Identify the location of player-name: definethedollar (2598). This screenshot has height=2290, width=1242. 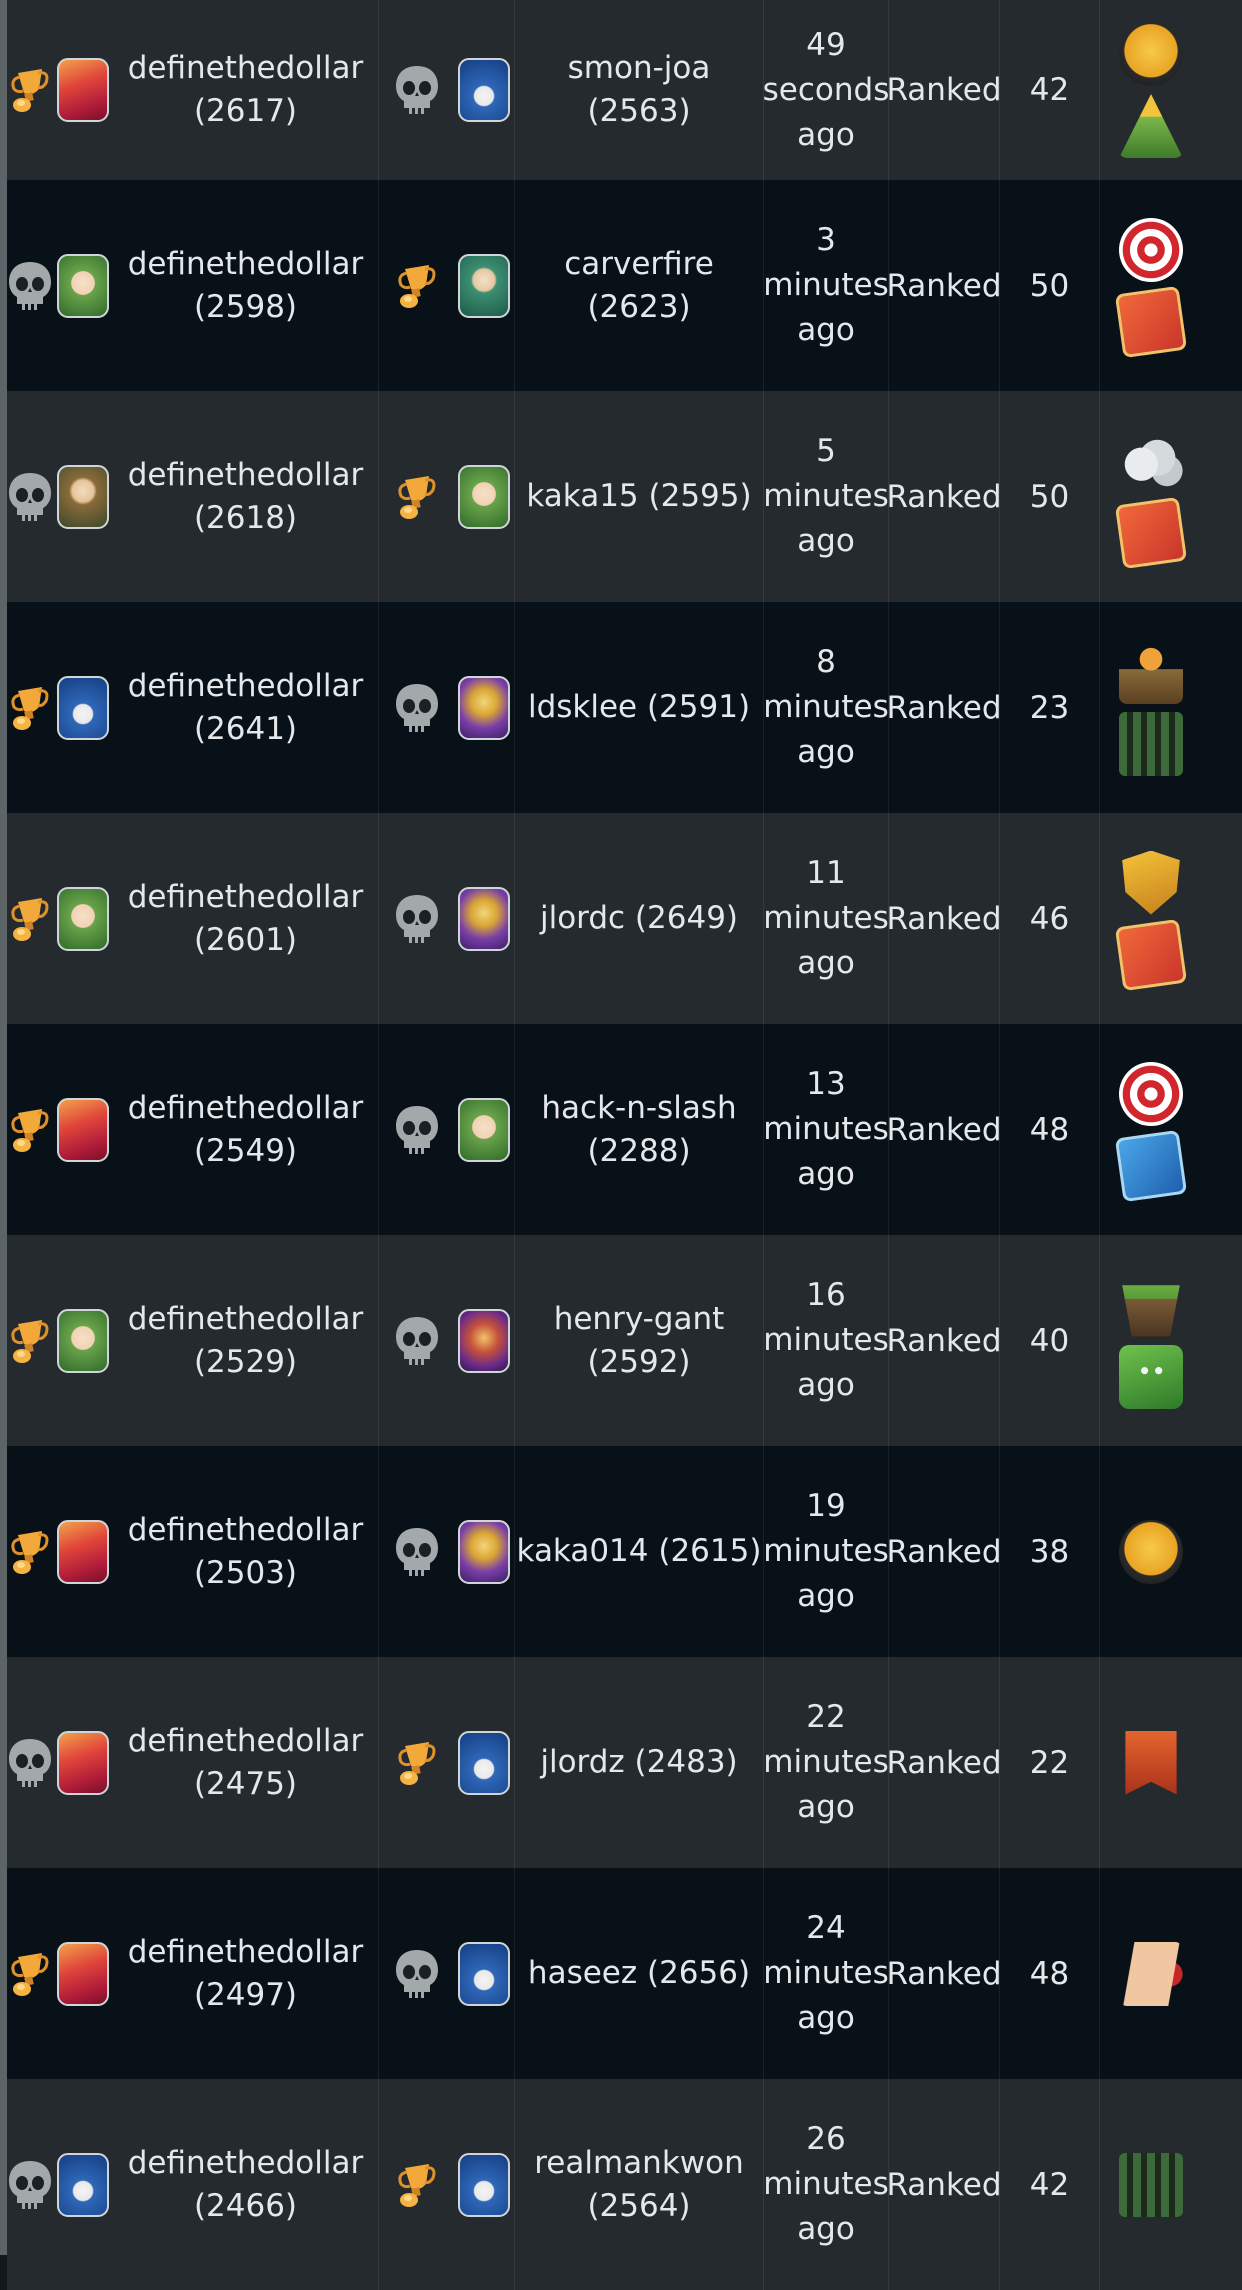
(246, 285).